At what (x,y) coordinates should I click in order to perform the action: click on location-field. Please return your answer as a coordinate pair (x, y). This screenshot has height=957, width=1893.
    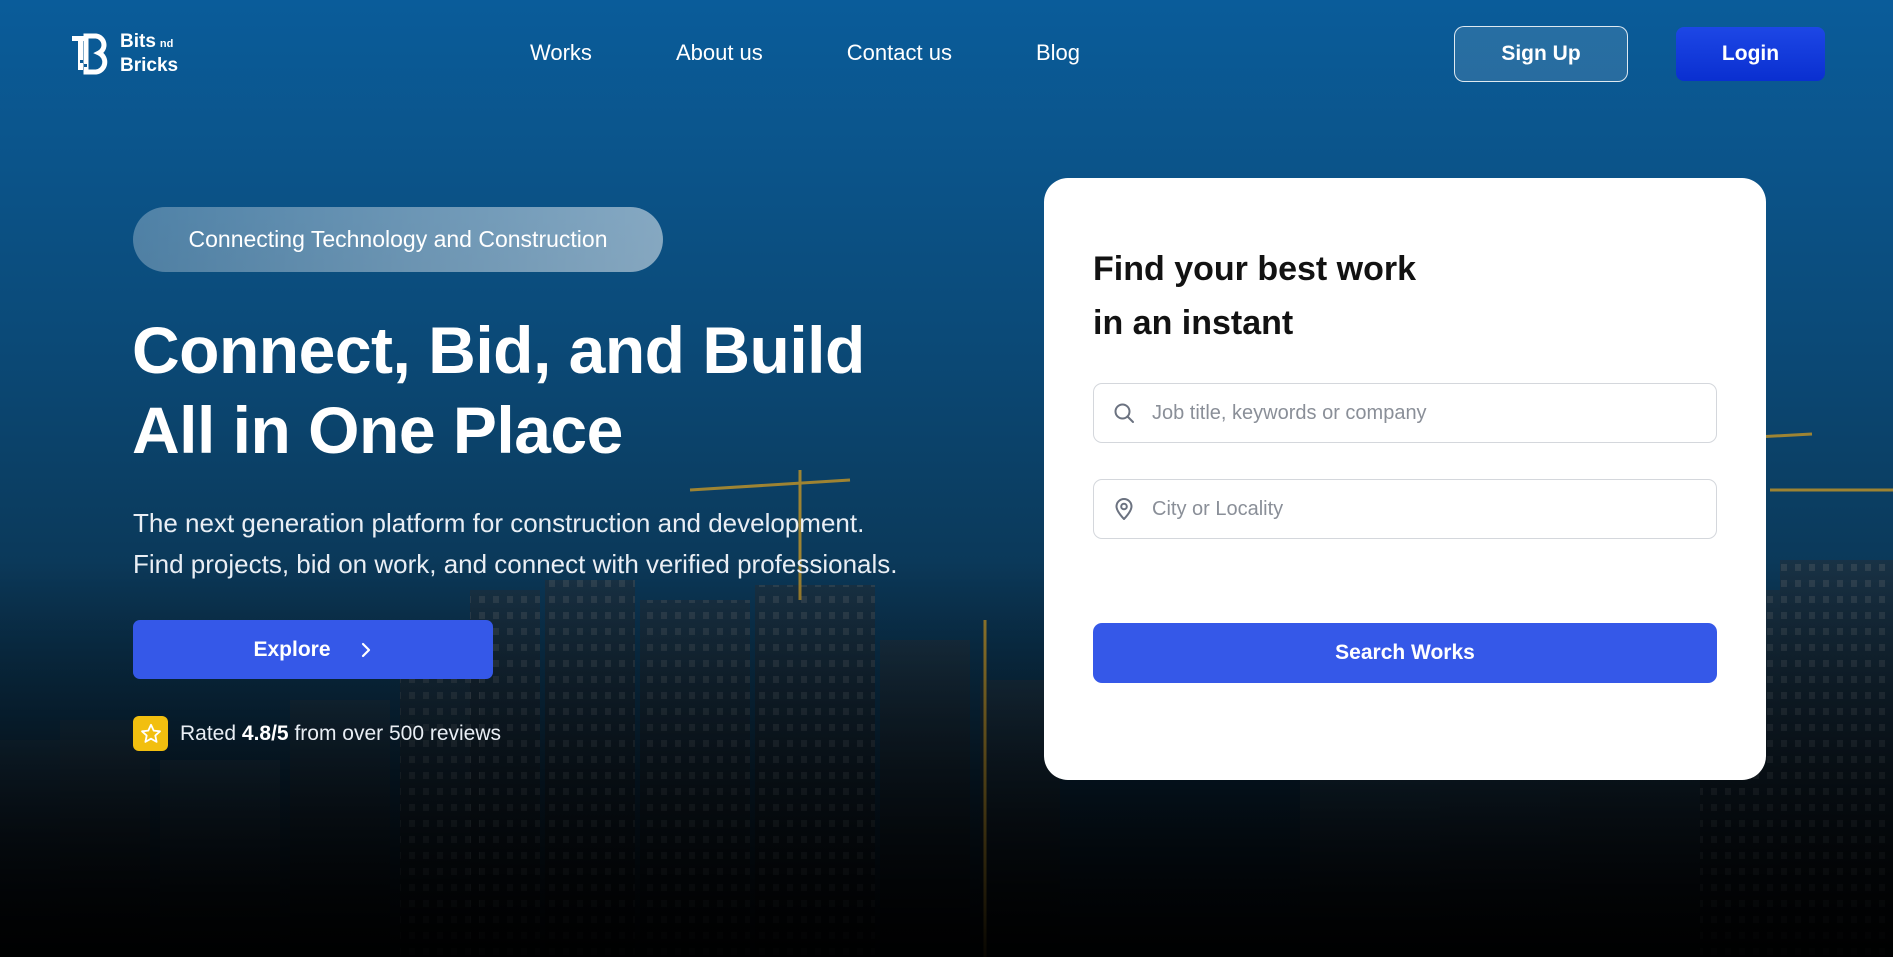
    Looking at the image, I should click on (1405, 509).